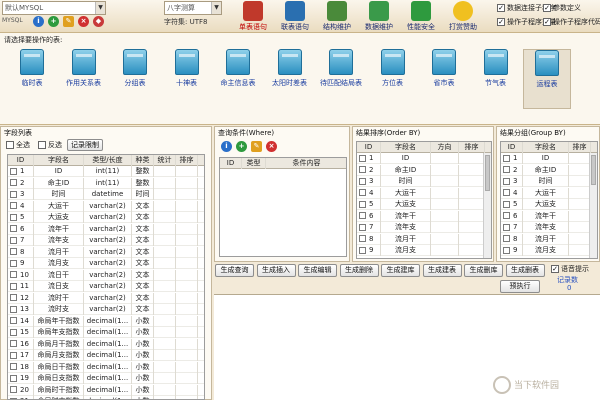 Image resolution: width=600 pixels, height=400 pixels. What do you see at coordinates (193, 8) in the screenshot?
I see `scheme-select: 八字测算 ▼` at bounding box center [193, 8].